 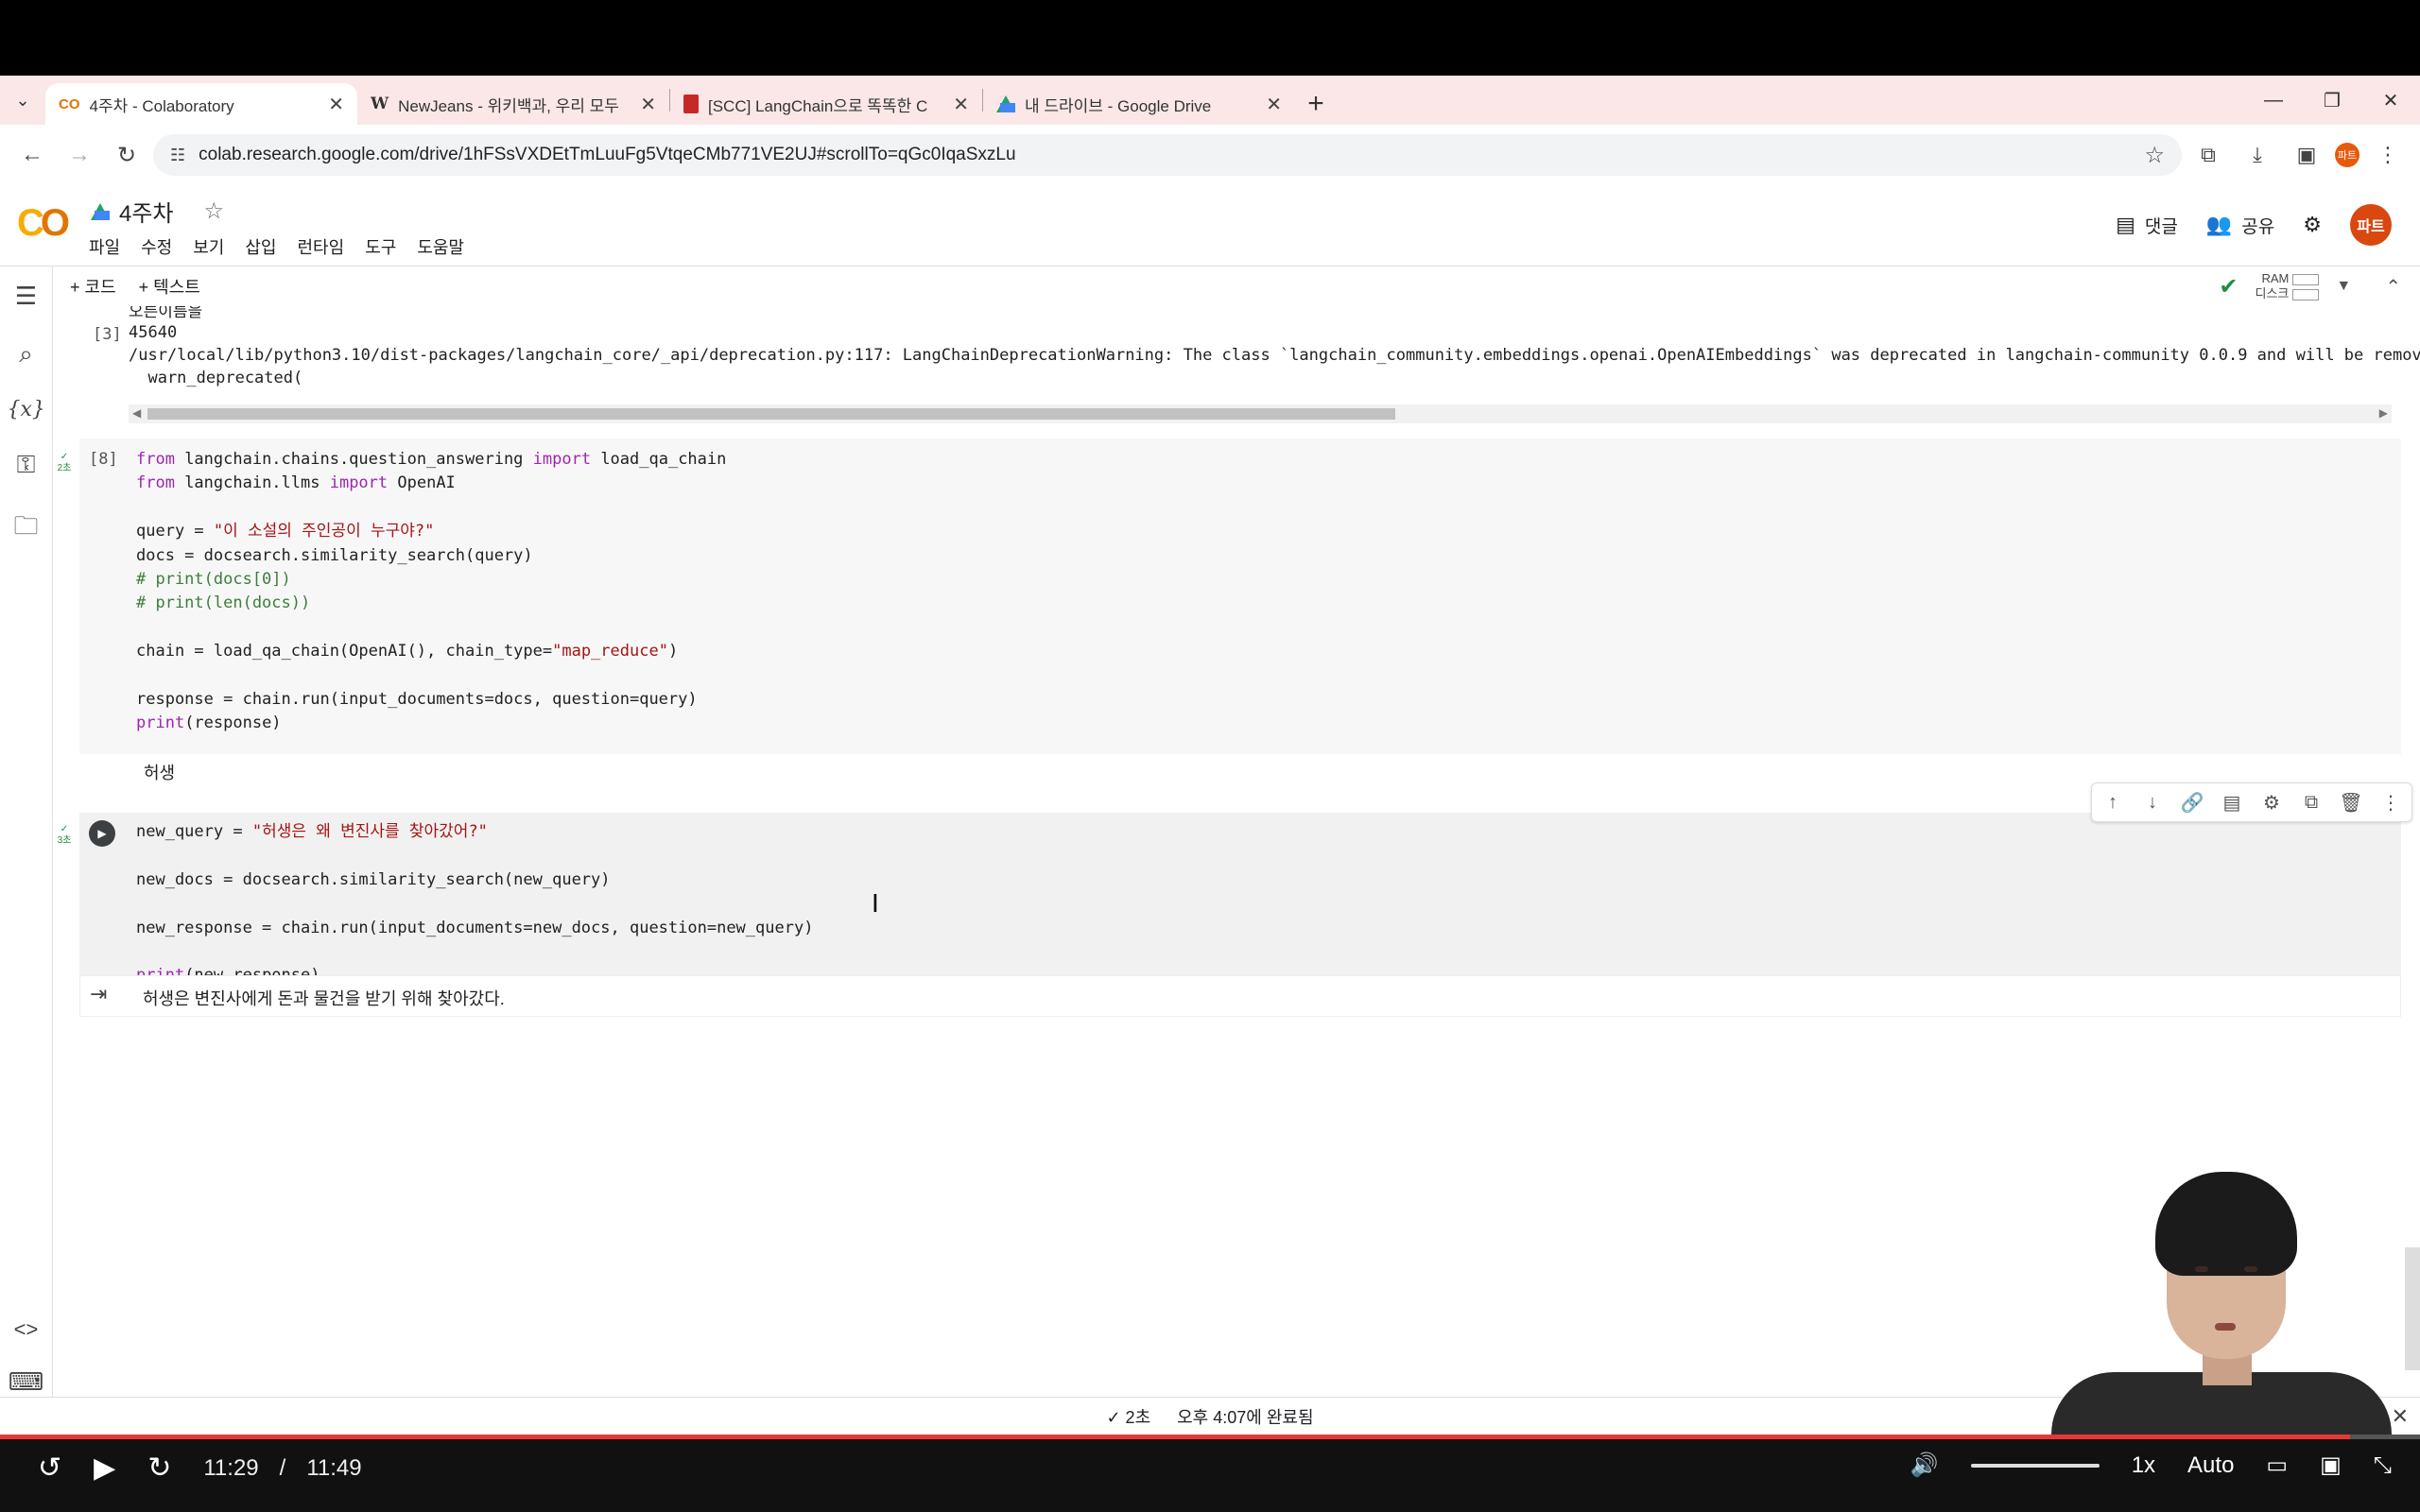 I want to click on terminal-icon: ⌨, so click(x=26, y=1382).